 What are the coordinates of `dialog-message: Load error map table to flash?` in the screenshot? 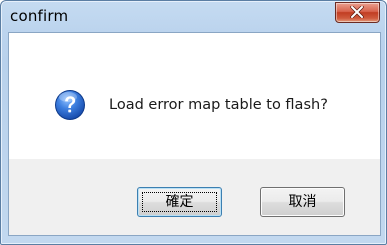 It's located at (218, 105).